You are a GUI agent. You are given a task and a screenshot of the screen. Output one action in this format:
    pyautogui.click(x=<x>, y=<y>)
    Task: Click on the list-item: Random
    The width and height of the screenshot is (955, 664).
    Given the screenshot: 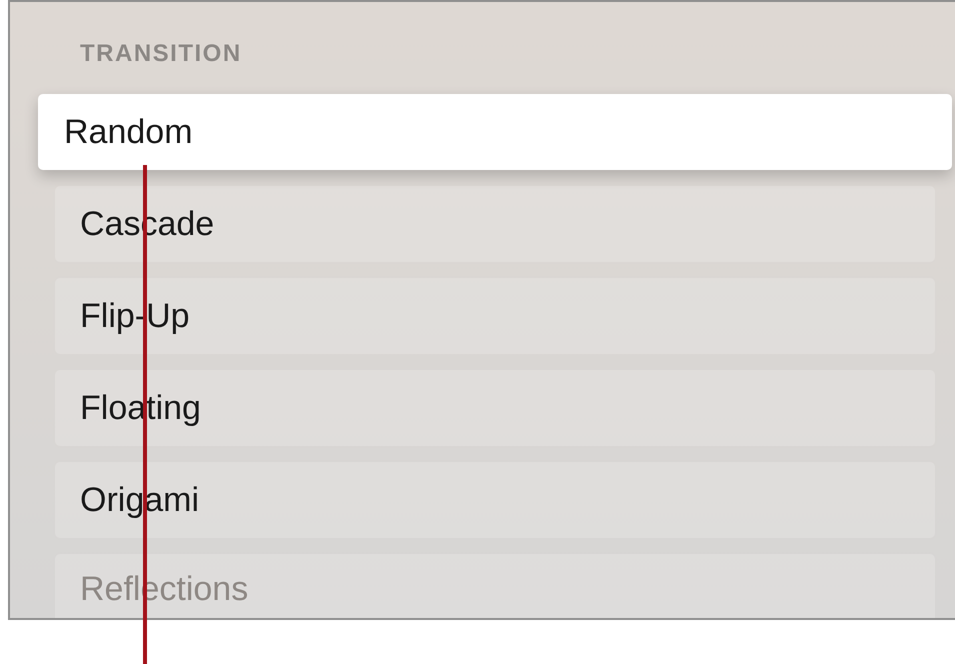 What is the action you would take?
    pyautogui.click(x=495, y=132)
    